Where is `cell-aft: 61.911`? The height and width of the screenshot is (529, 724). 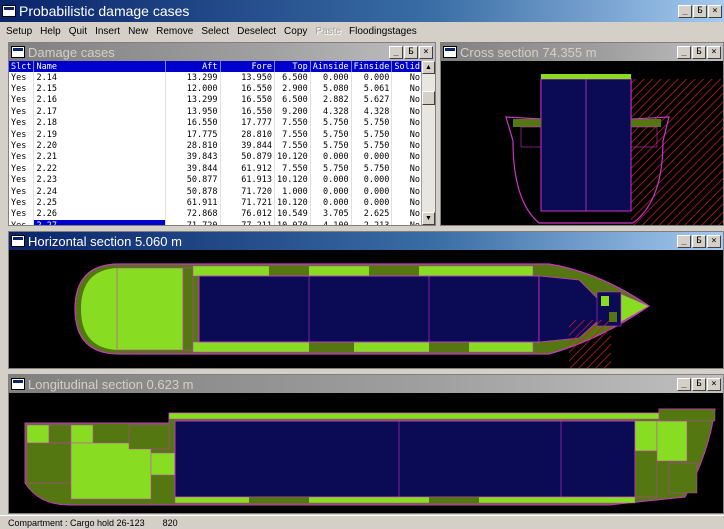
cell-aft: 61.911 is located at coordinates (193, 203).